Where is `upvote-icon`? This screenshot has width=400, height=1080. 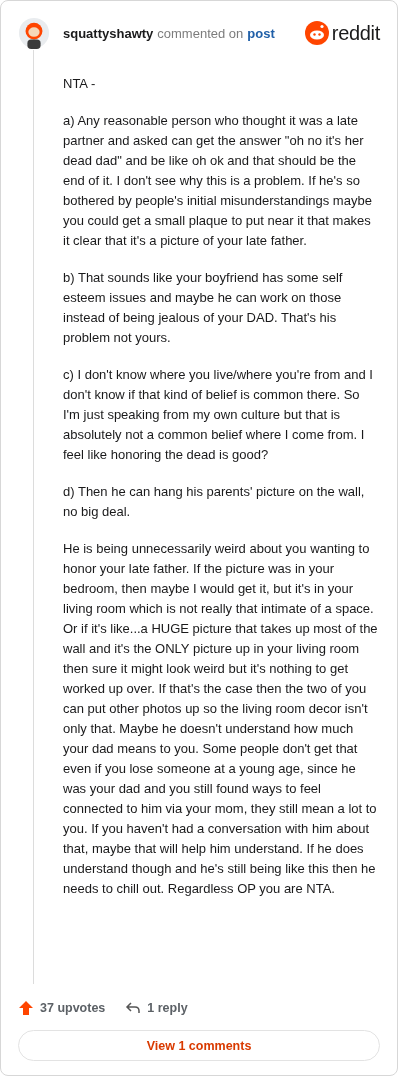 upvote-icon is located at coordinates (26, 1008).